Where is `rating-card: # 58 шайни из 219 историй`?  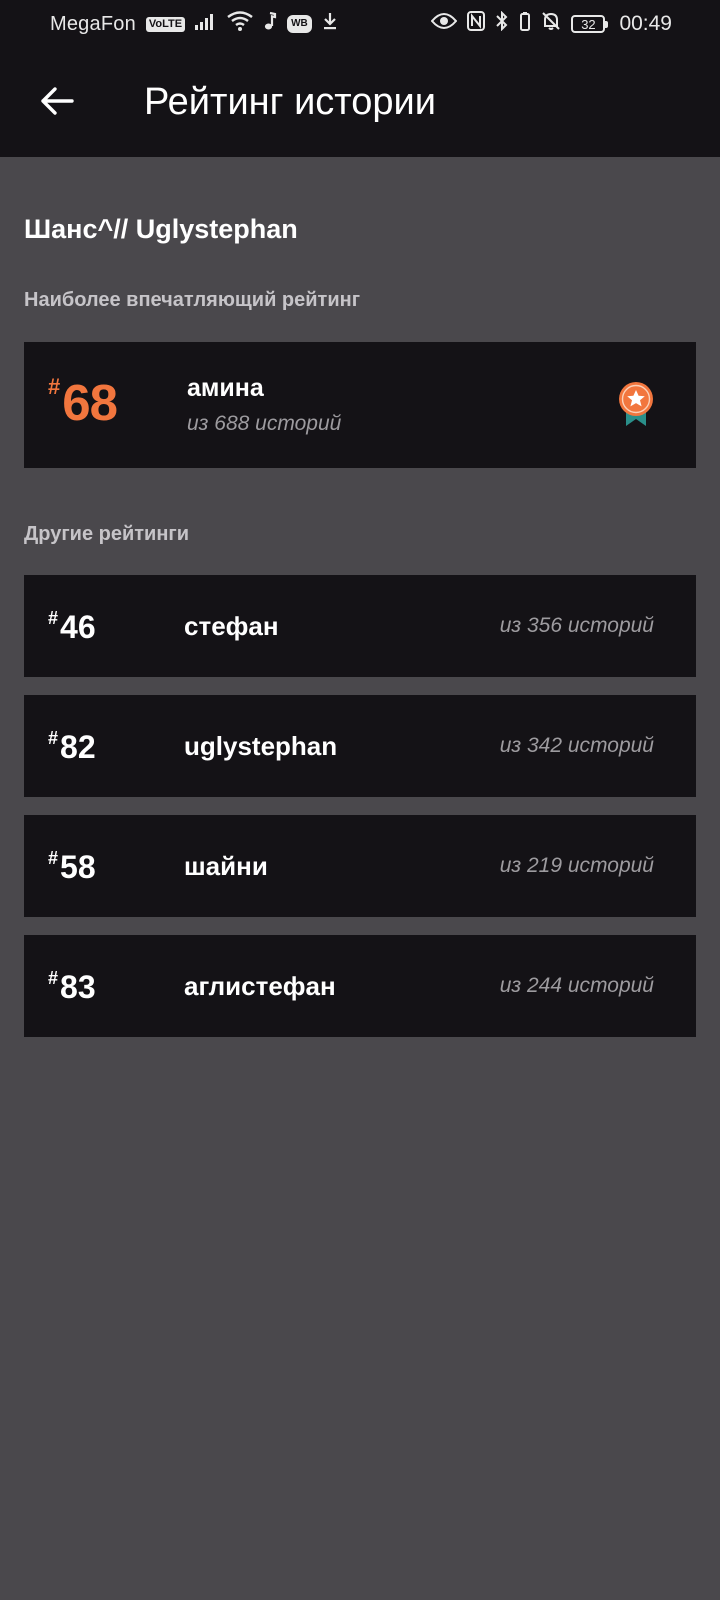
rating-card: # 58 шайни из 219 историй is located at coordinates (360, 866).